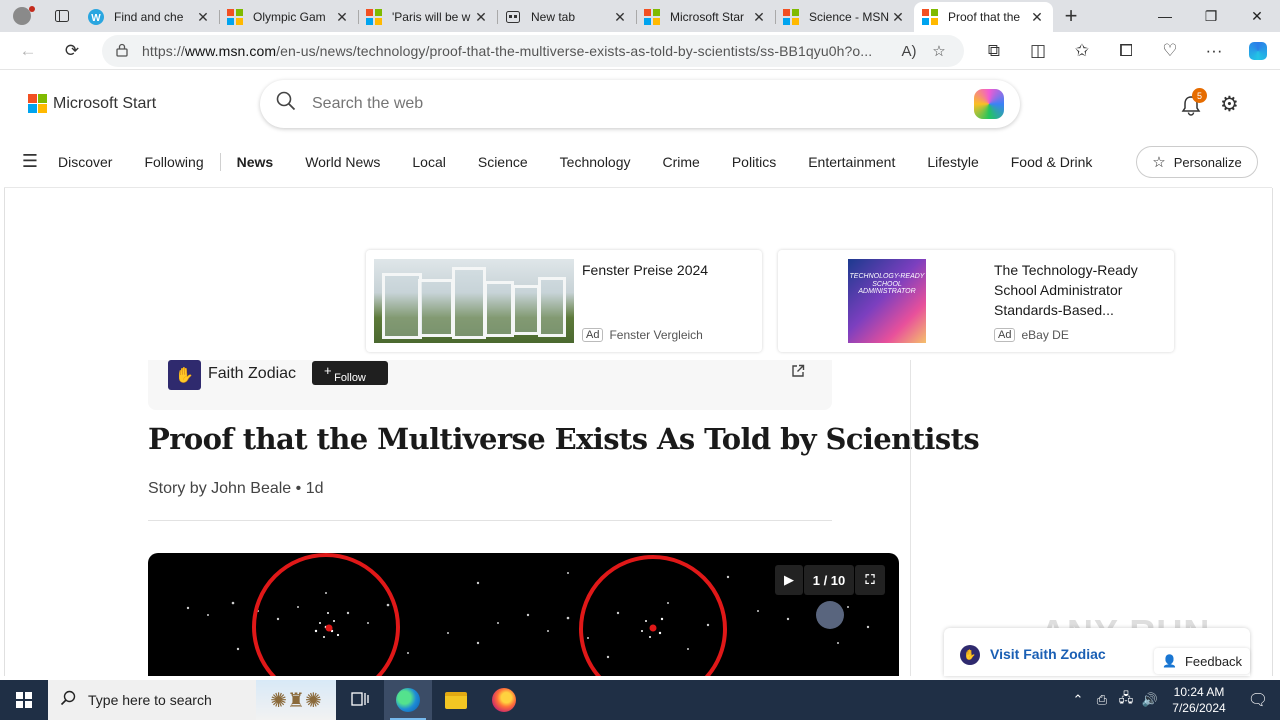 This screenshot has height=720, width=1280. Describe the element at coordinates (523, 614) in the screenshot. I see `image-gallery: ▶ 1 / 10 ⛶` at that location.